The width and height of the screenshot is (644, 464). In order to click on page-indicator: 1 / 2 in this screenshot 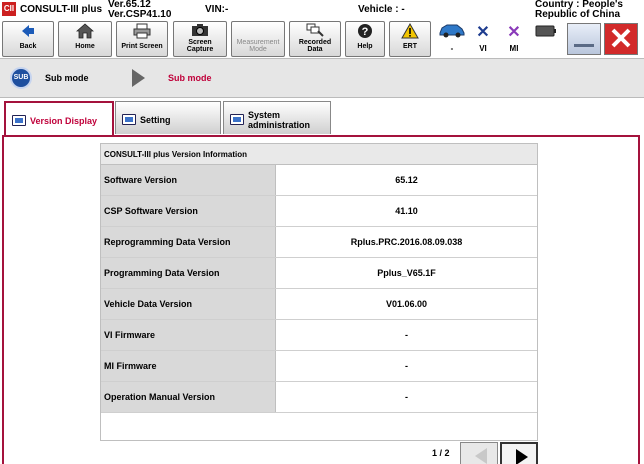, I will do `click(441, 453)`.